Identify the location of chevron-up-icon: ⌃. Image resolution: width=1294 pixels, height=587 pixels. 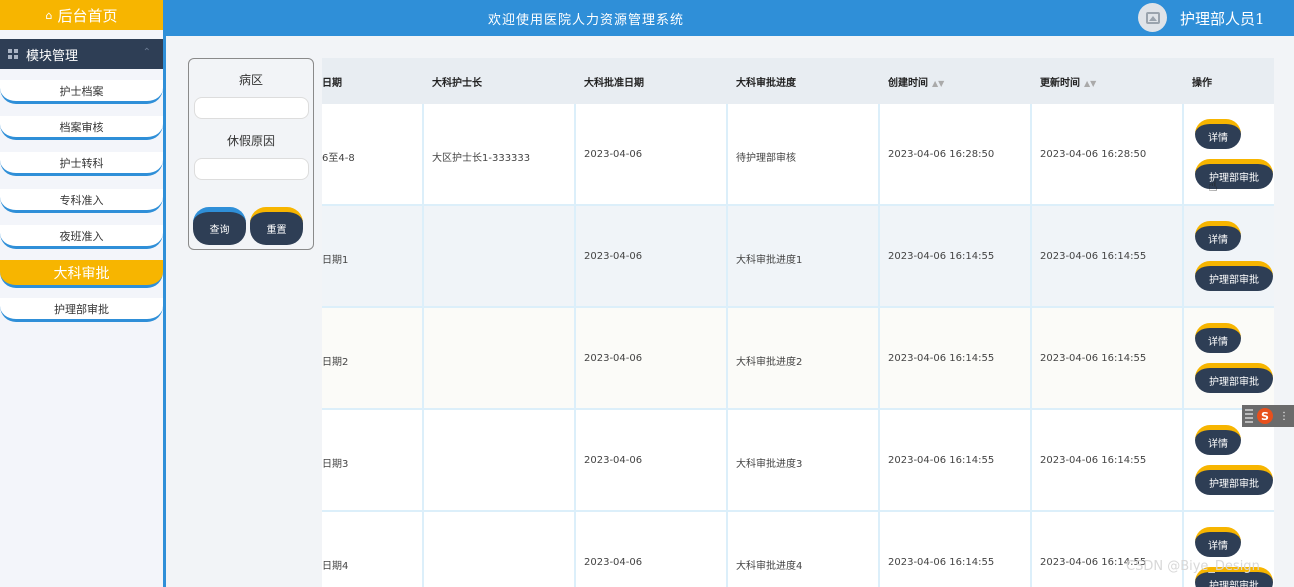
(146, 52).